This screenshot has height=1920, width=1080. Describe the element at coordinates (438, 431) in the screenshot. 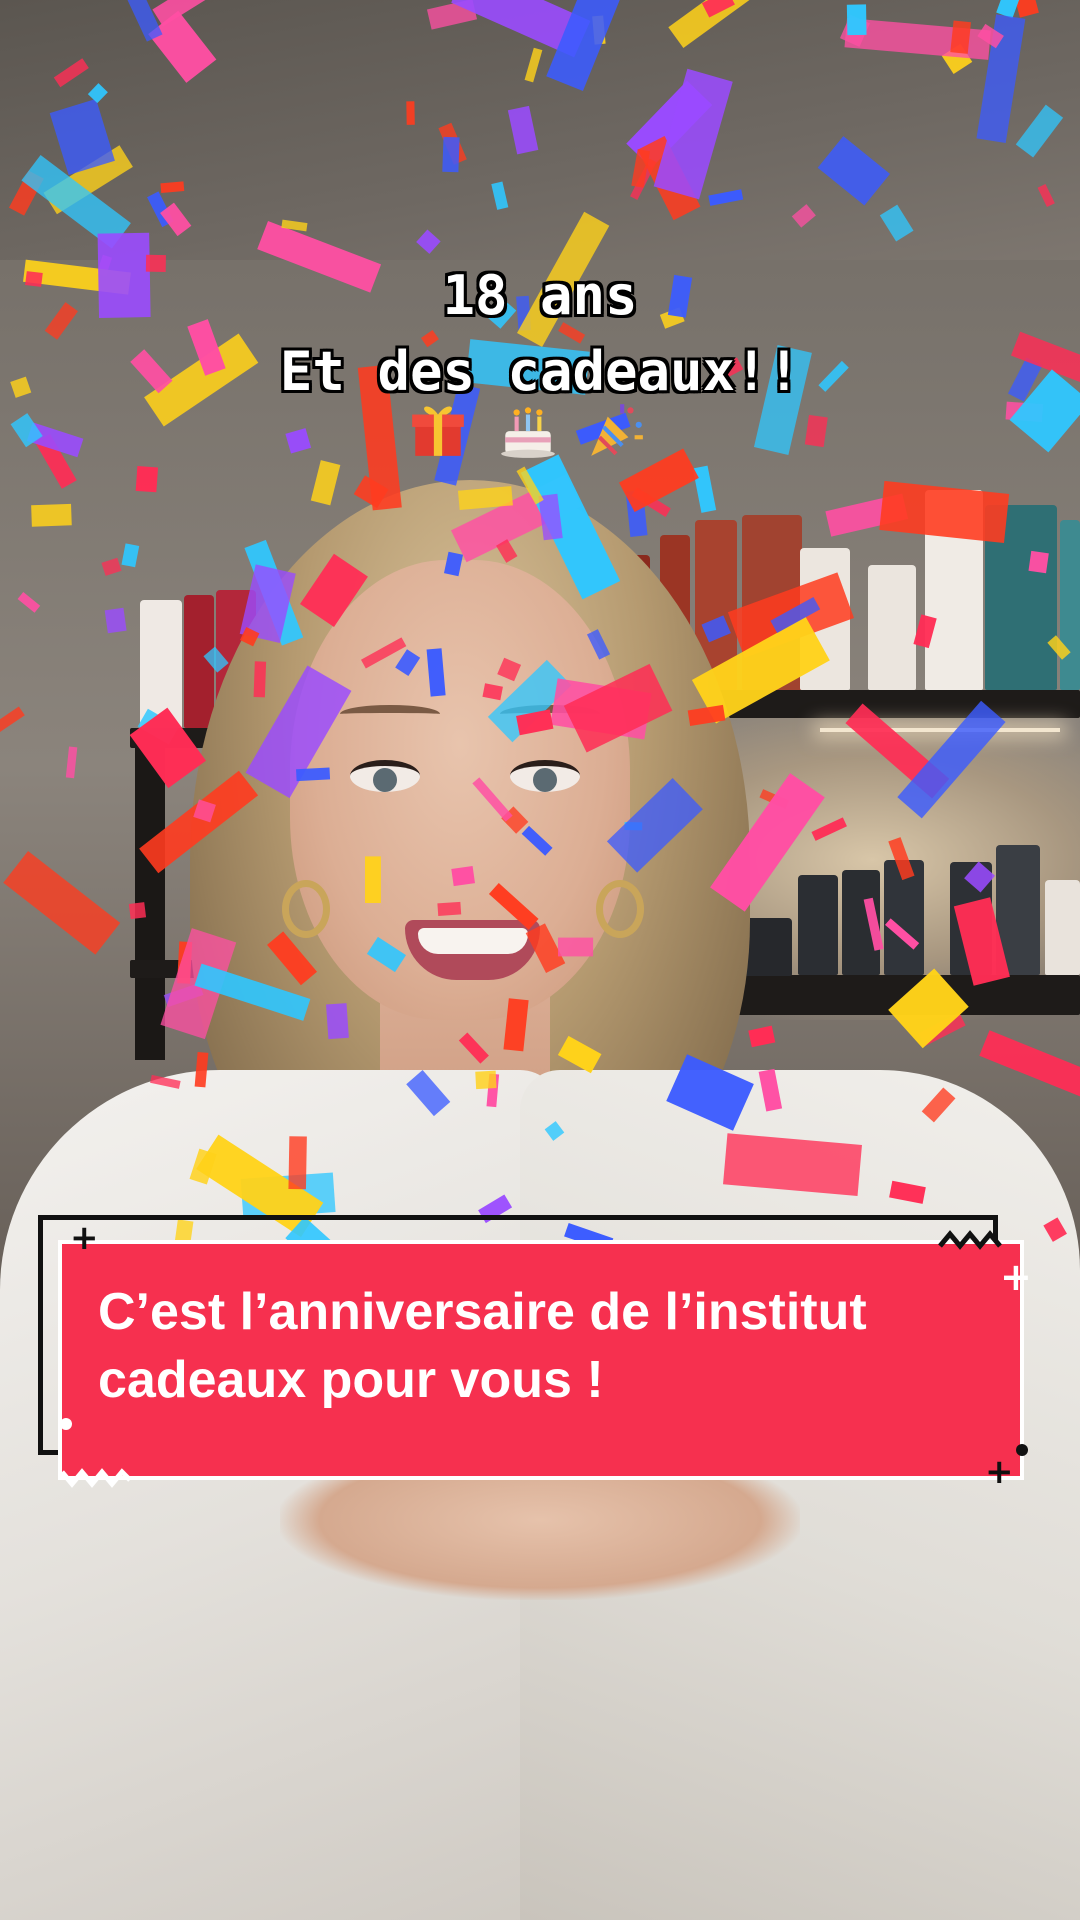

I see `gift-icon` at that location.